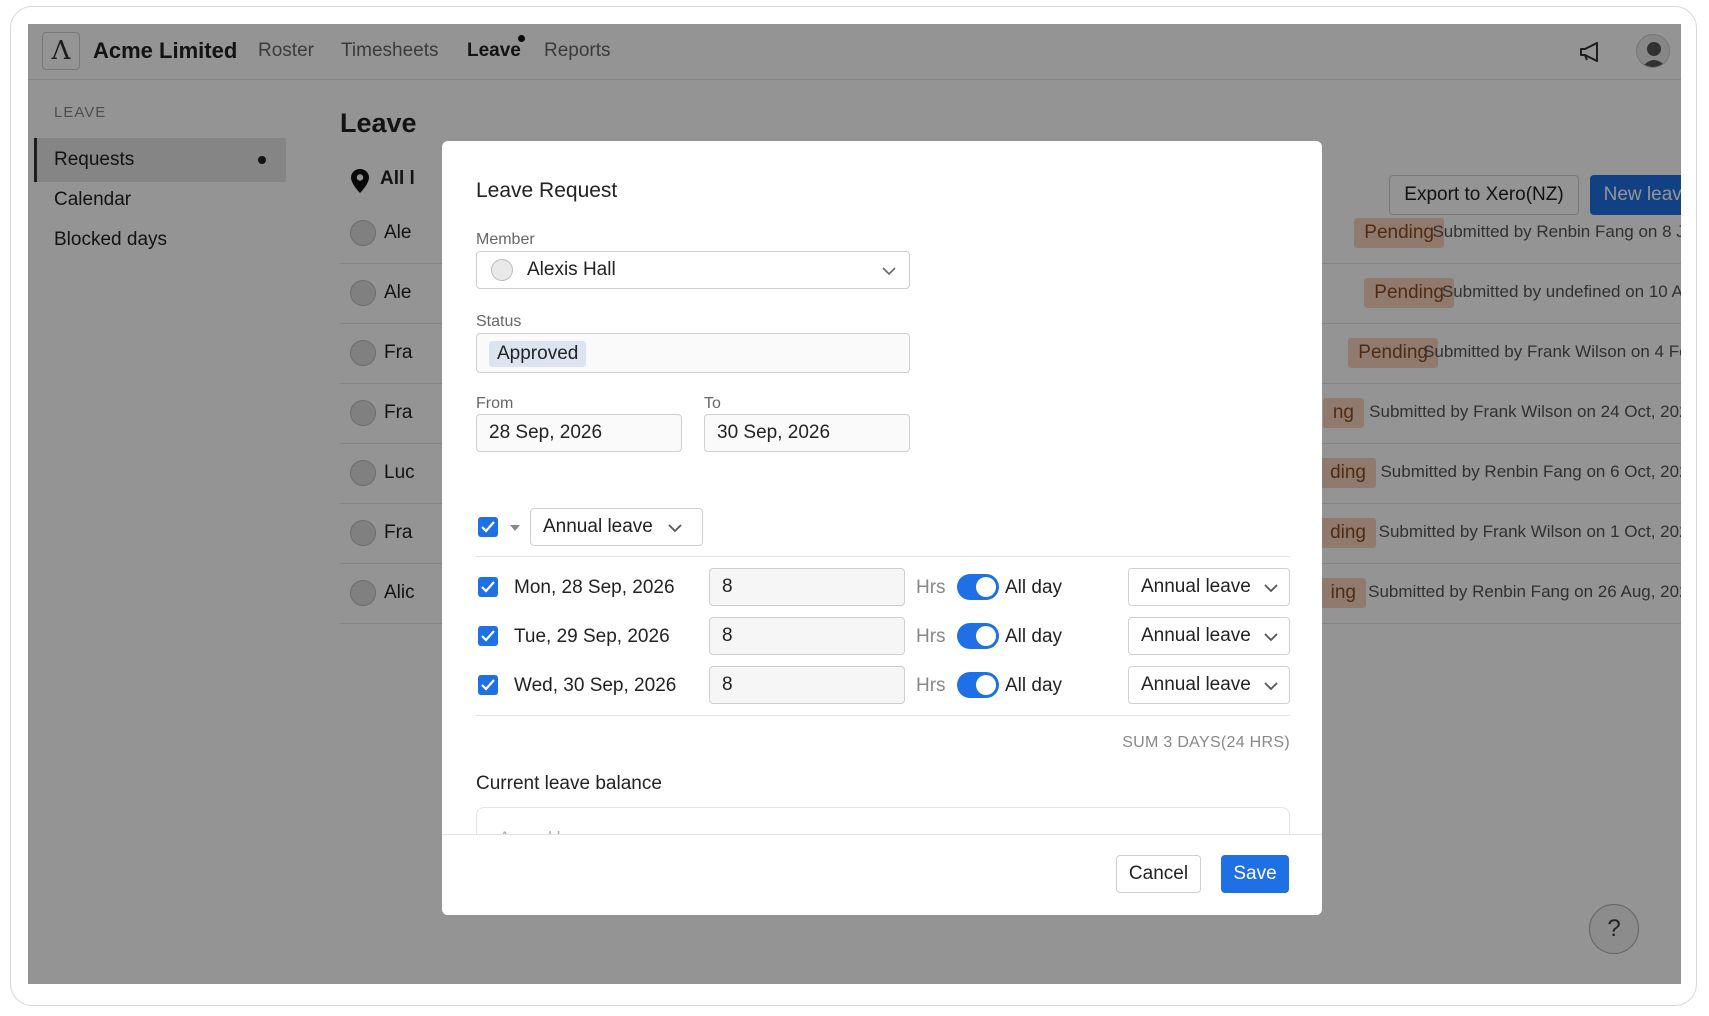 This screenshot has height=1016, width=1709. What do you see at coordinates (807, 433) in the screenshot?
I see `to-date-field: 30 Sep, 2026` at bounding box center [807, 433].